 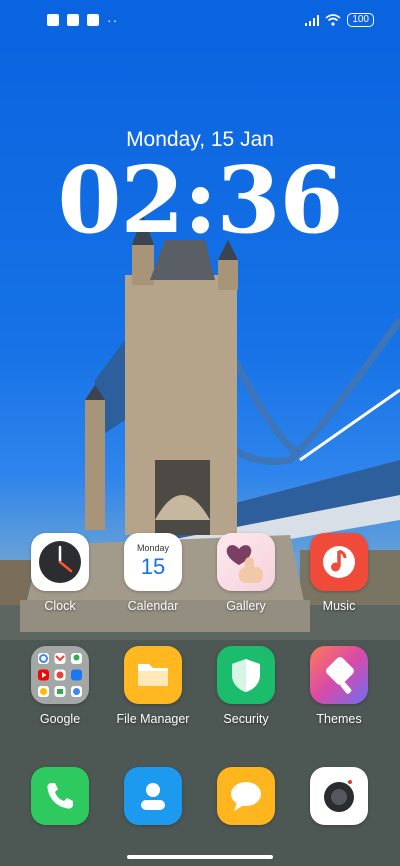 I want to click on app-security: Security, so click(x=246, y=686).